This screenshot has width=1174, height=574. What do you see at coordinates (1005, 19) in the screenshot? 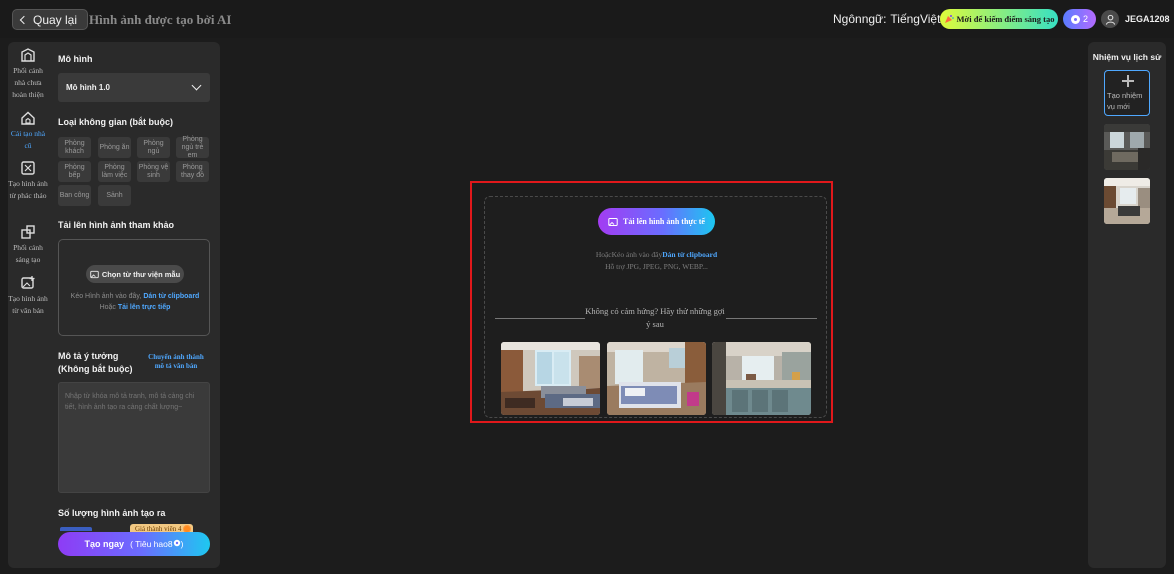
I see `promo-label: Mời để kiếm điểm sáng tạo` at bounding box center [1005, 19].